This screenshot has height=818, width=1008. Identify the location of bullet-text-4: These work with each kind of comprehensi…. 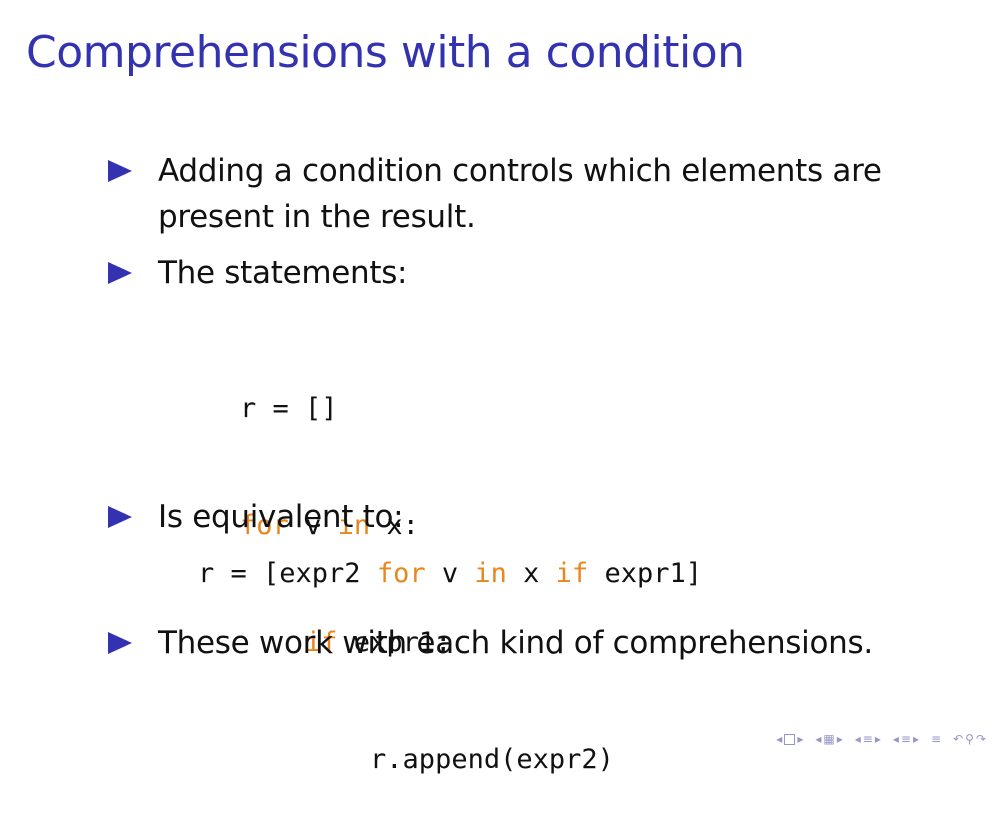
(515, 643).